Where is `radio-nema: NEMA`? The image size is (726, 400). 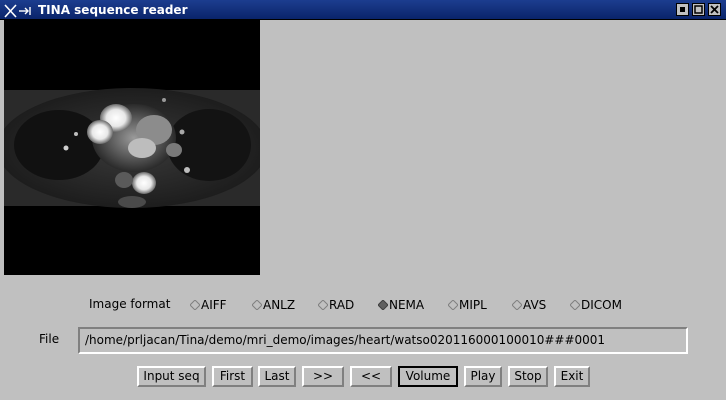 radio-nema: NEMA is located at coordinates (401, 305).